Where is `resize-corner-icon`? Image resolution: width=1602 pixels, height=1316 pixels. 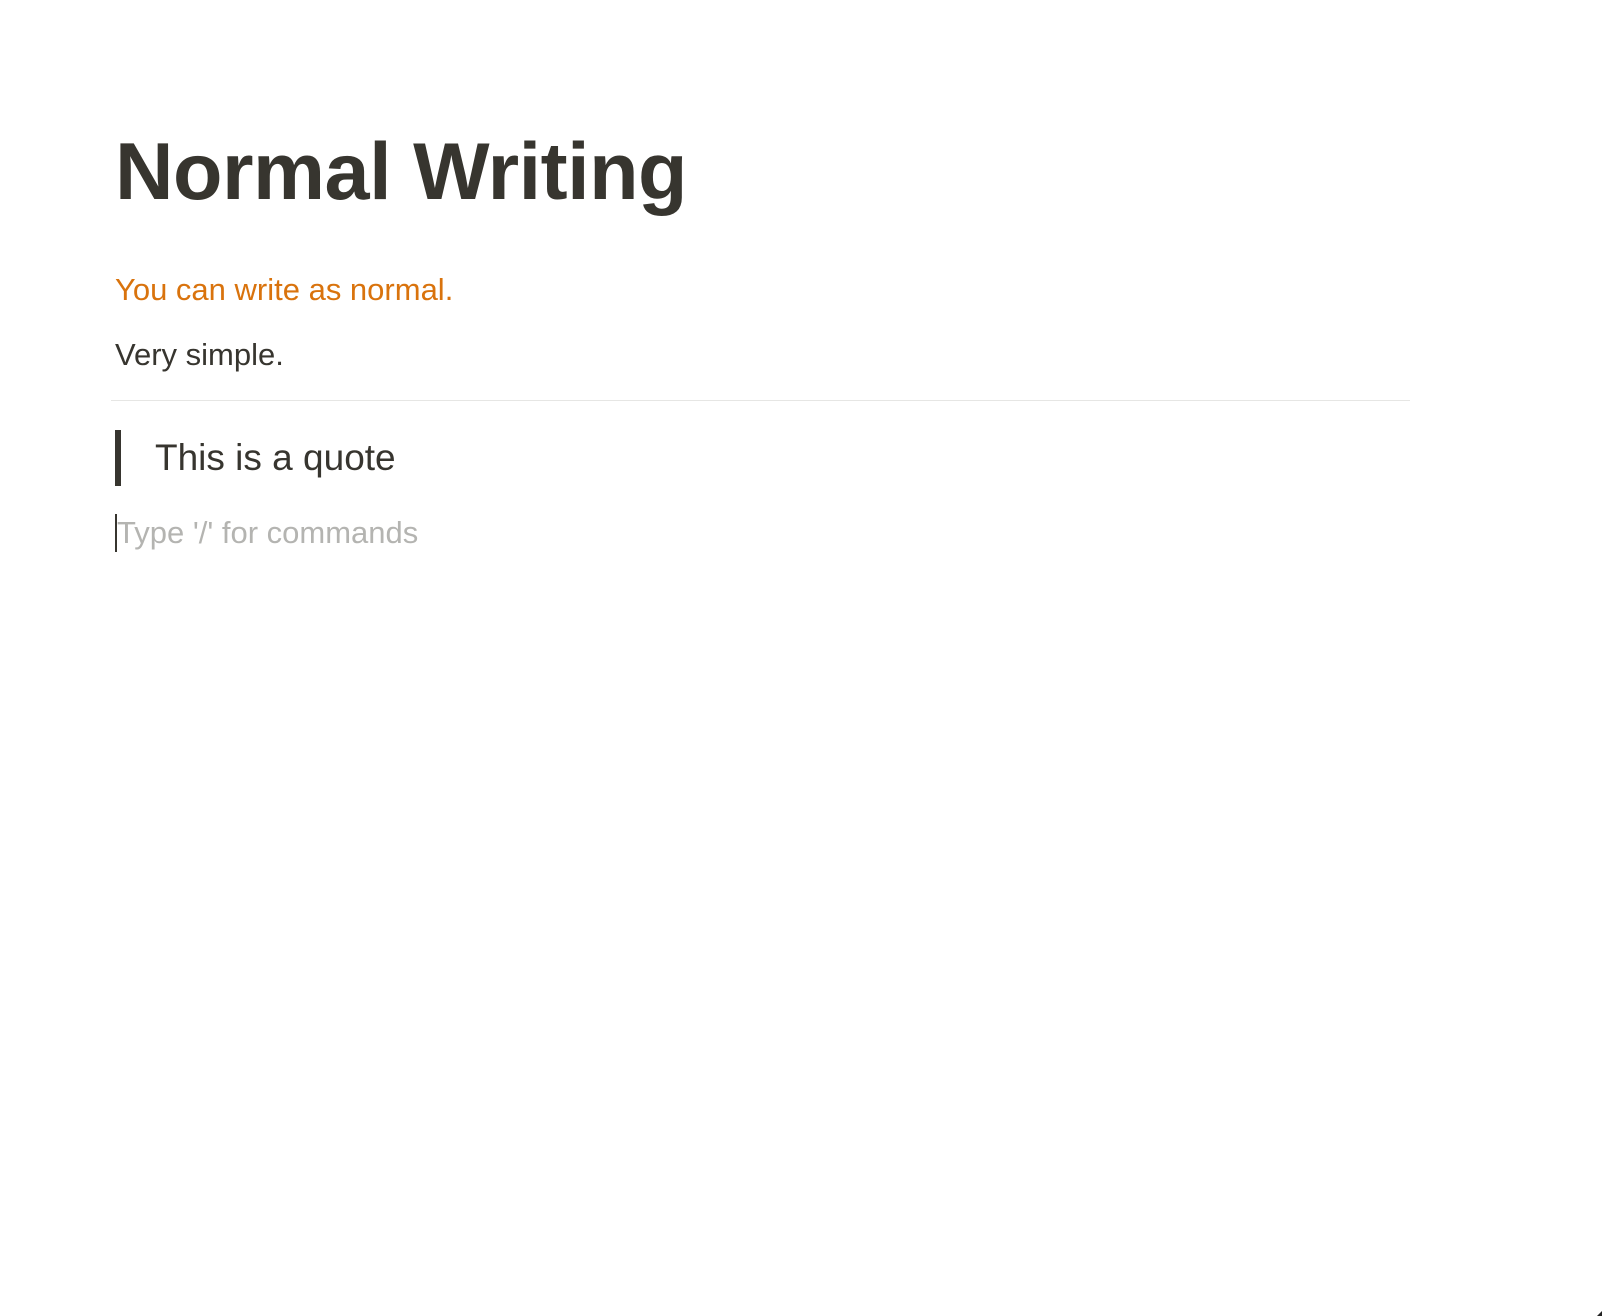 resize-corner-icon is located at coordinates (1599, 1313).